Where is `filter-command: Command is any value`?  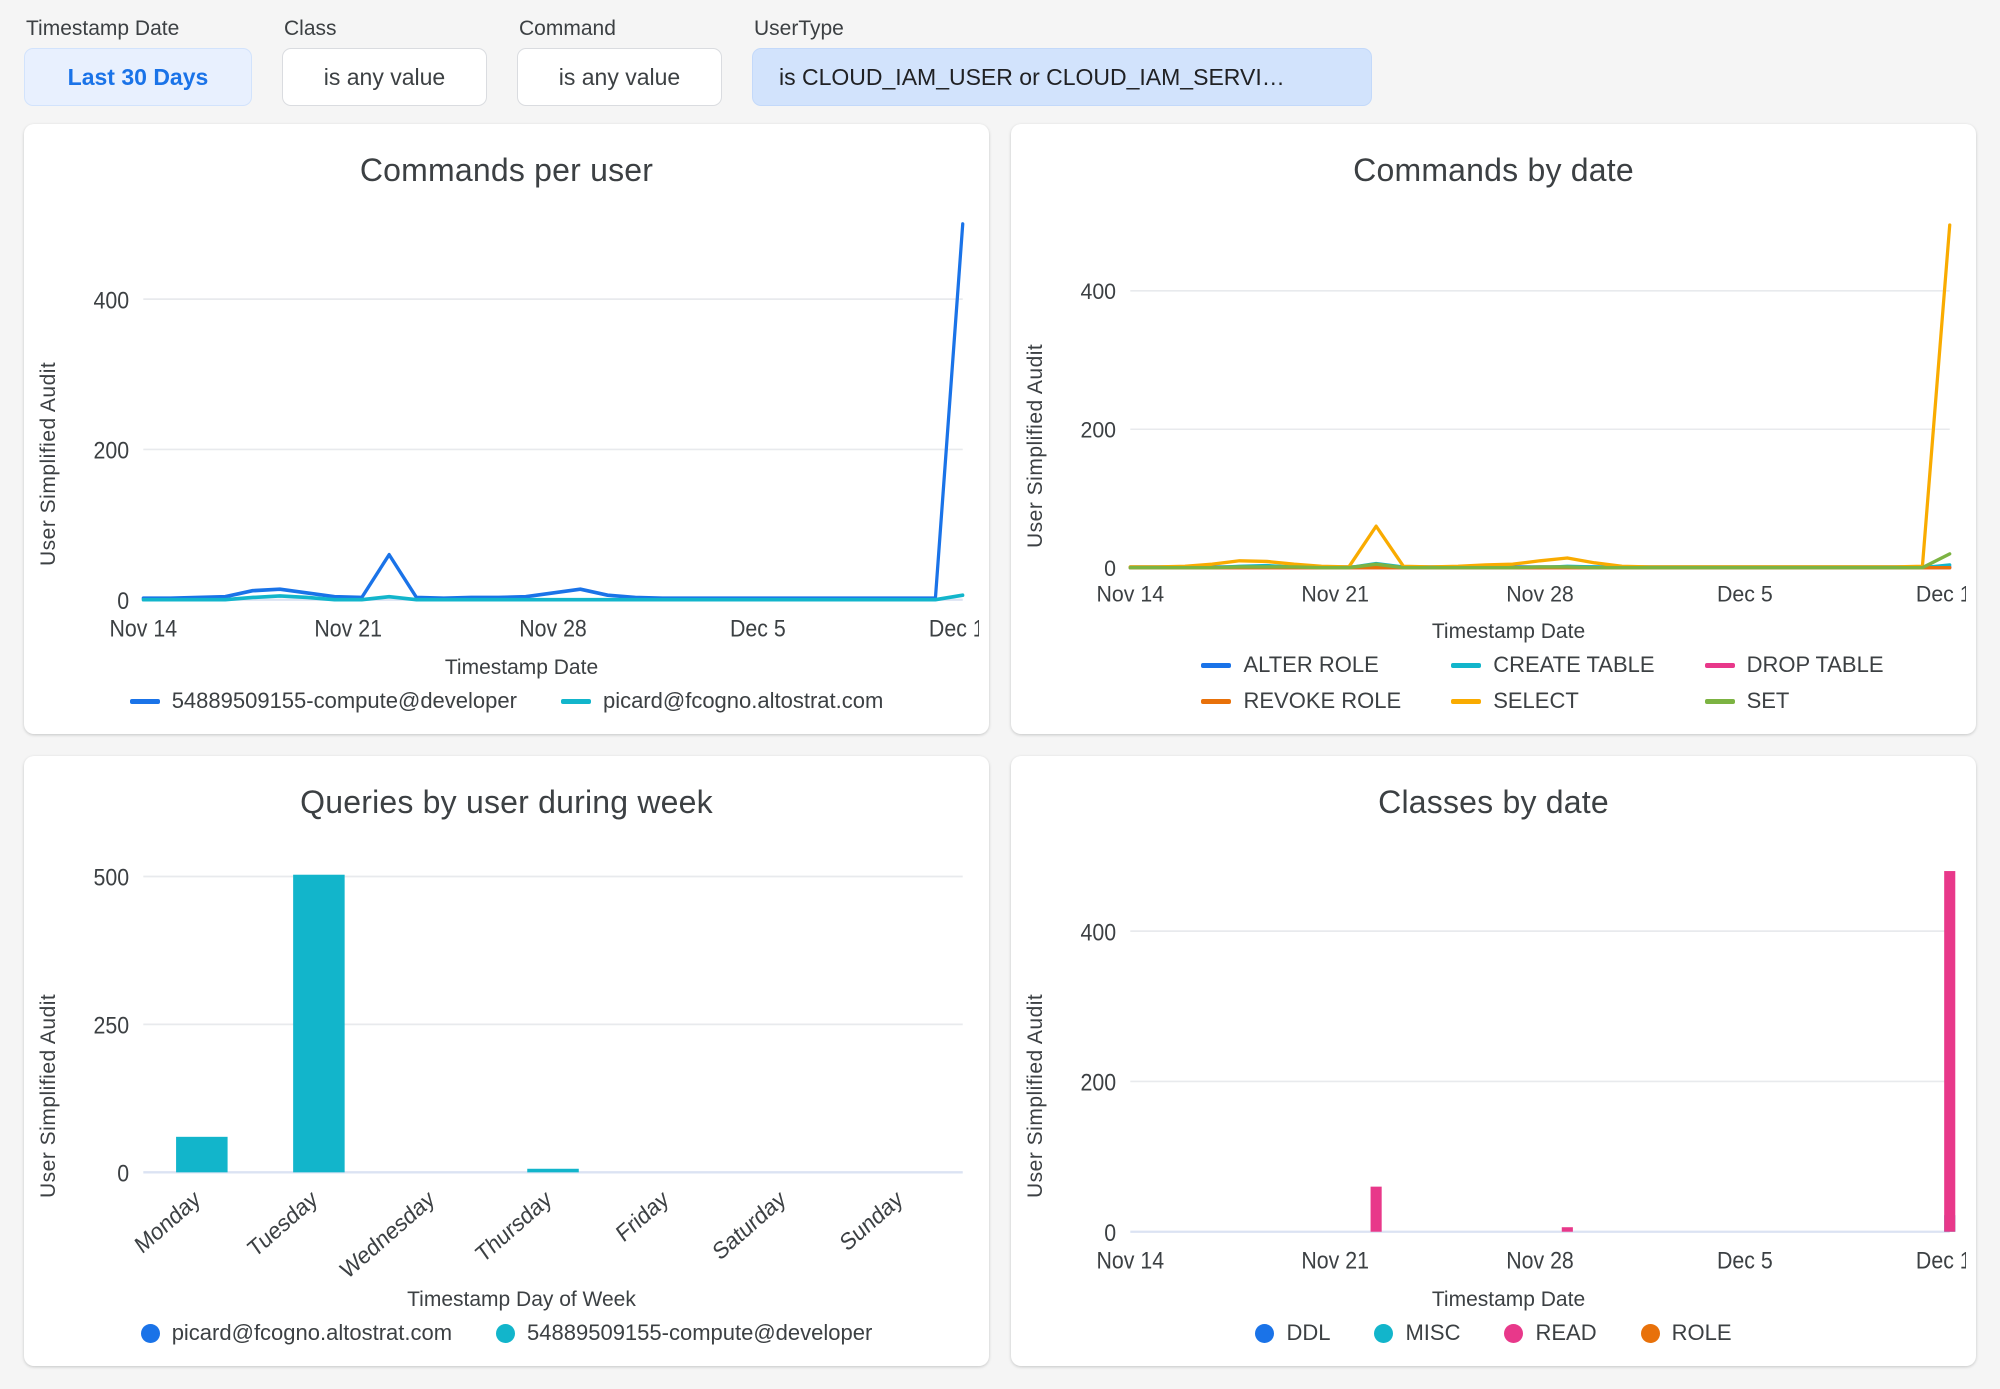
filter-command: Command is any value is located at coordinates (619, 62).